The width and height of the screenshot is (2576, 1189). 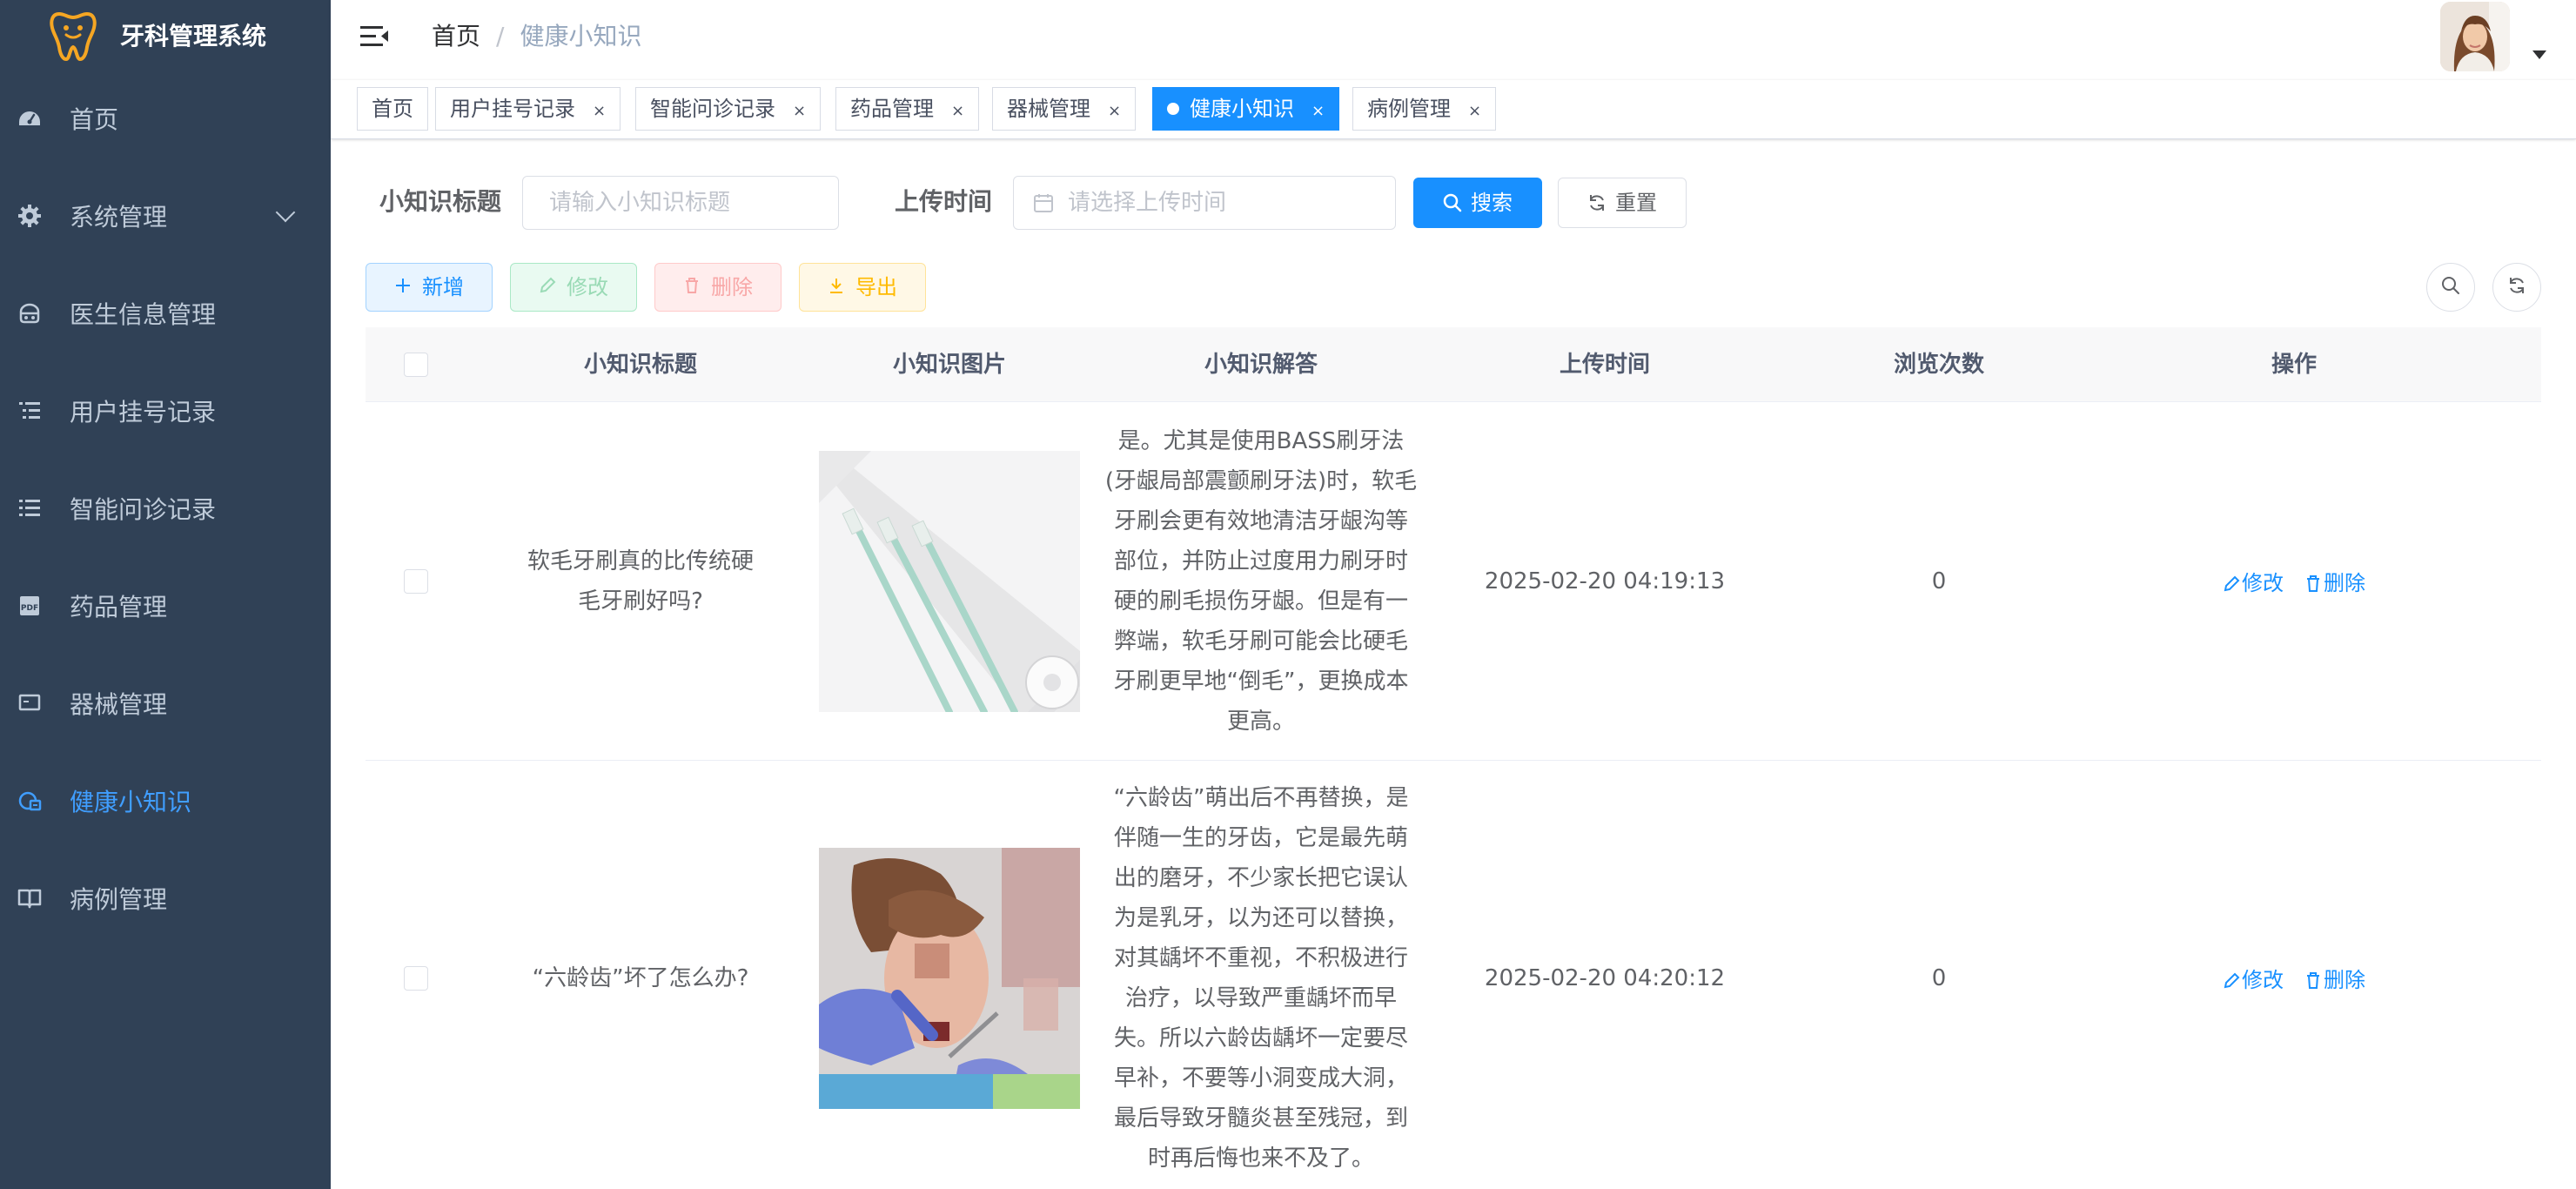 What do you see at coordinates (29, 703) in the screenshot?
I see `monitor-icon` at bounding box center [29, 703].